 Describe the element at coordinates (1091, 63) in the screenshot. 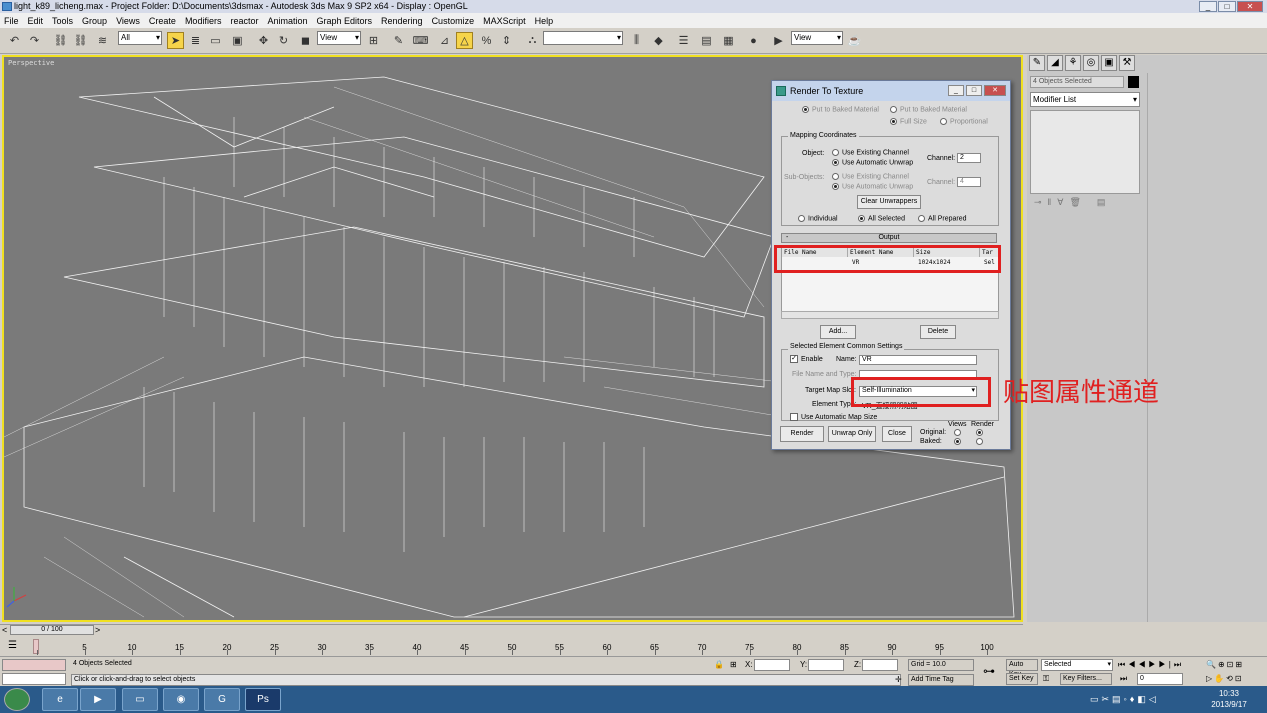

I see `motion-tab-icon: ◎` at that location.